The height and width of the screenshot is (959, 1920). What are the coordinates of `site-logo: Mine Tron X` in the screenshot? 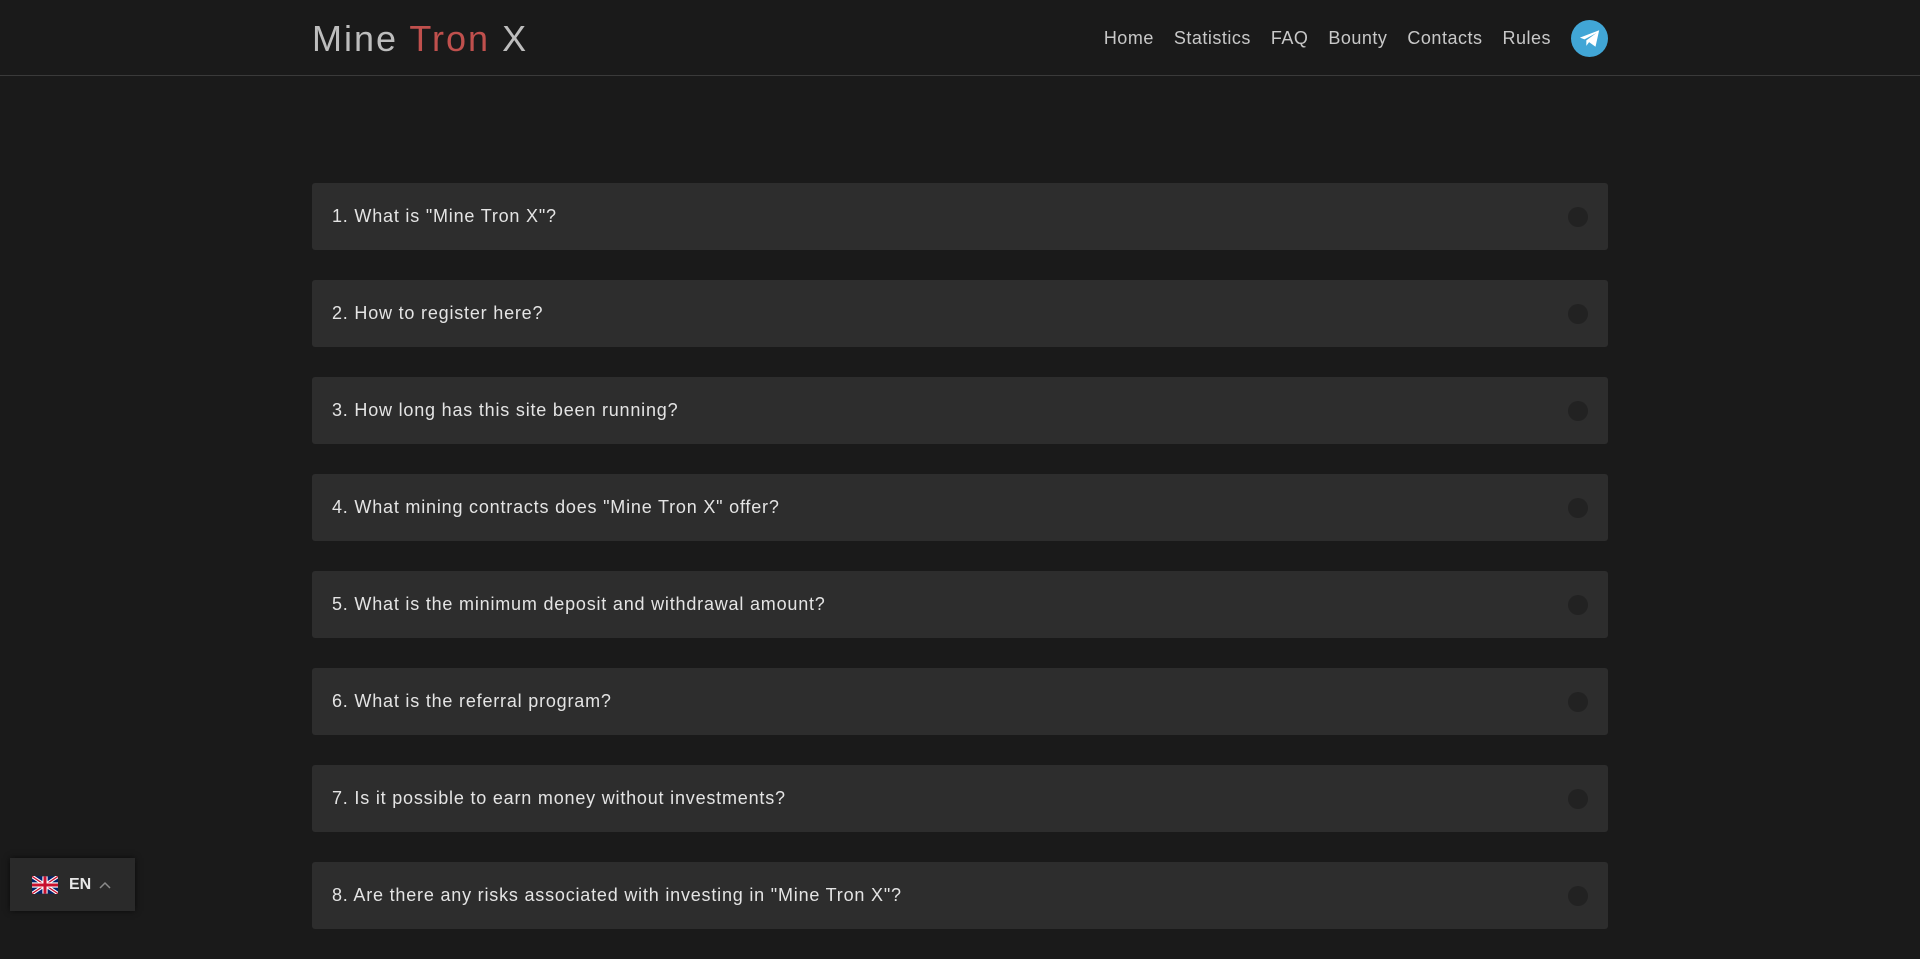 It's located at (420, 39).